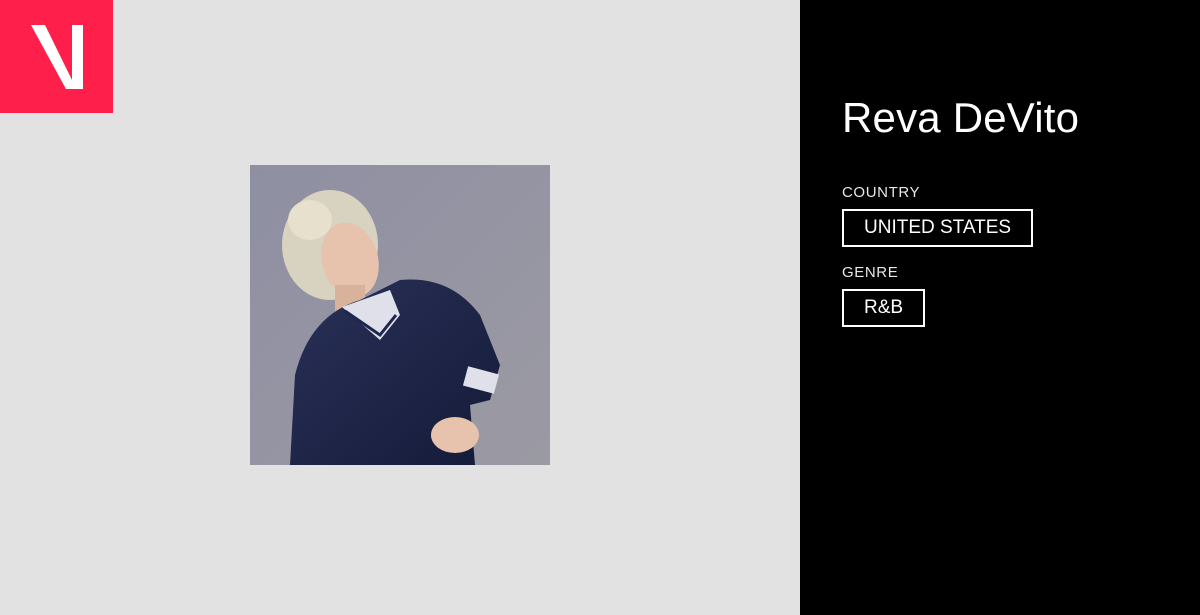  What do you see at coordinates (56, 56) in the screenshot?
I see `v-logo-icon` at bounding box center [56, 56].